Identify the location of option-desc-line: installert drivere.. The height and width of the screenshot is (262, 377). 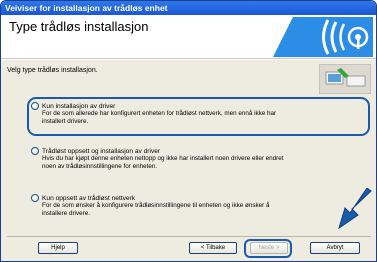
(65, 121).